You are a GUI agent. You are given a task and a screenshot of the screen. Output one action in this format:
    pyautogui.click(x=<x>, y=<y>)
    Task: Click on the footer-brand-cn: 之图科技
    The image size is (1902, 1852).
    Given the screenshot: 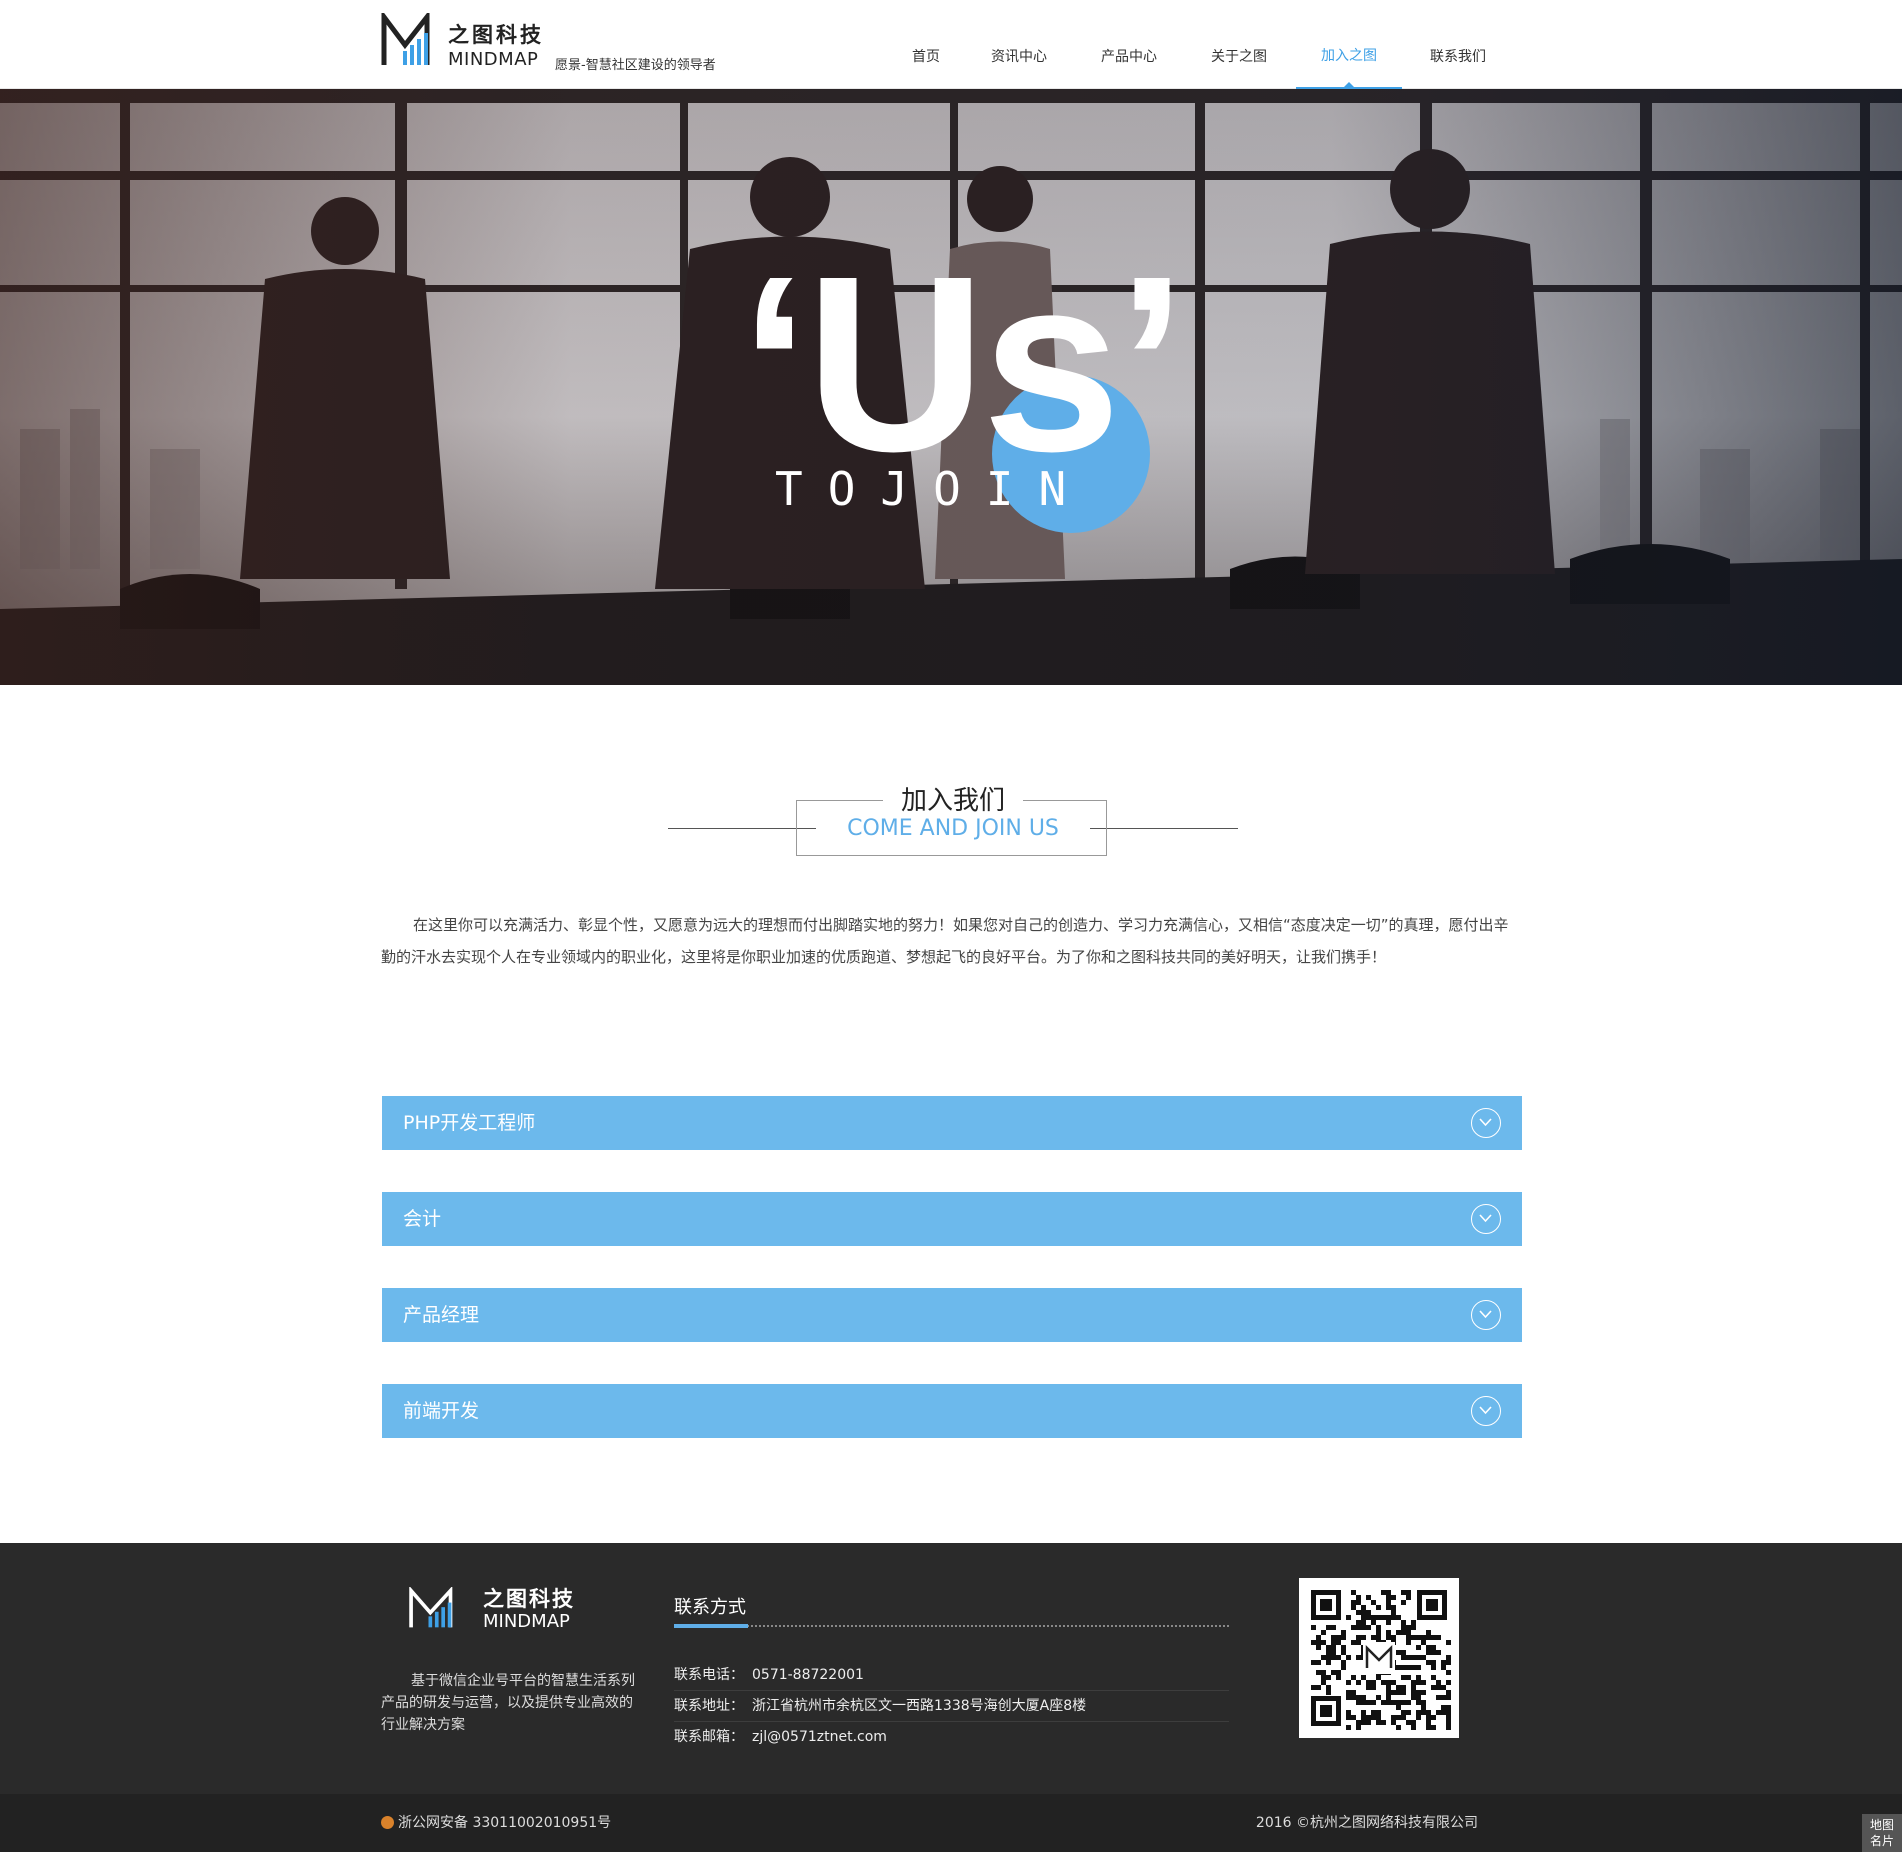 What is the action you would take?
    pyautogui.click(x=529, y=1599)
    